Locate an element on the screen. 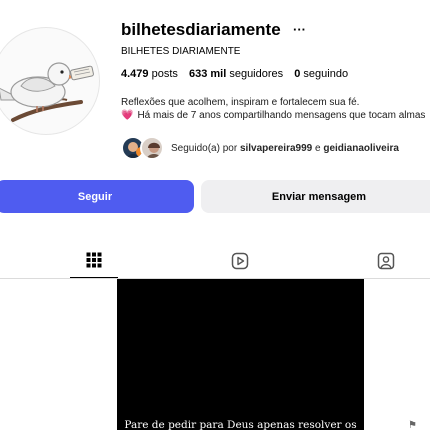 The image size is (430, 430). followers-stat: 633 mil seguidores is located at coordinates (236, 74).